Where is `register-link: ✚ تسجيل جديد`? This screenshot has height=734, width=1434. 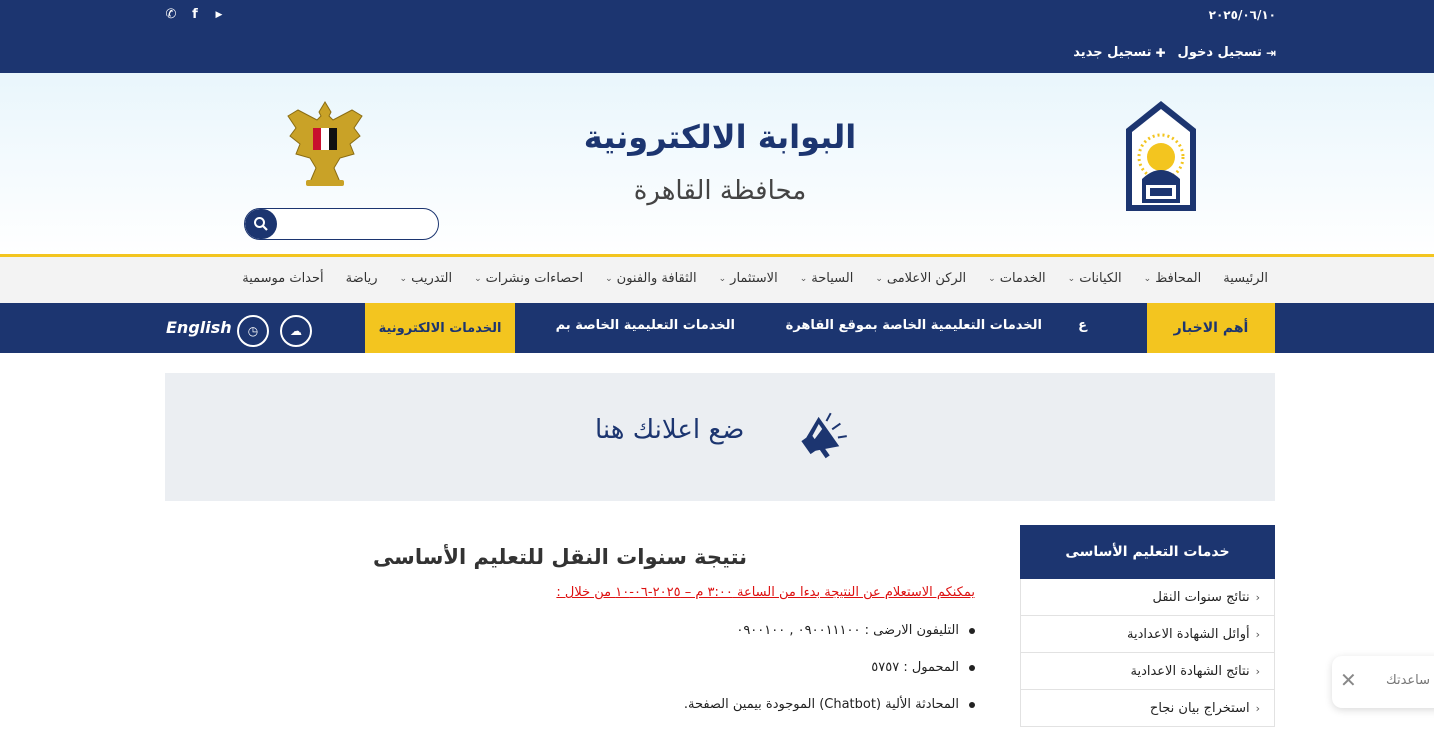 register-link: ✚ تسجيل جديد is located at coordinates (1119, 52).